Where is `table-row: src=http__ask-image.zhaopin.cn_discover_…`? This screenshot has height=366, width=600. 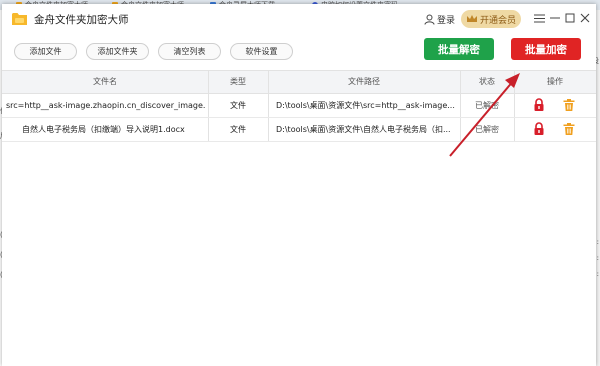 table-row: src=http__ask-image.zhaopin.cn_discover_… is located at coordinates (299, 106).